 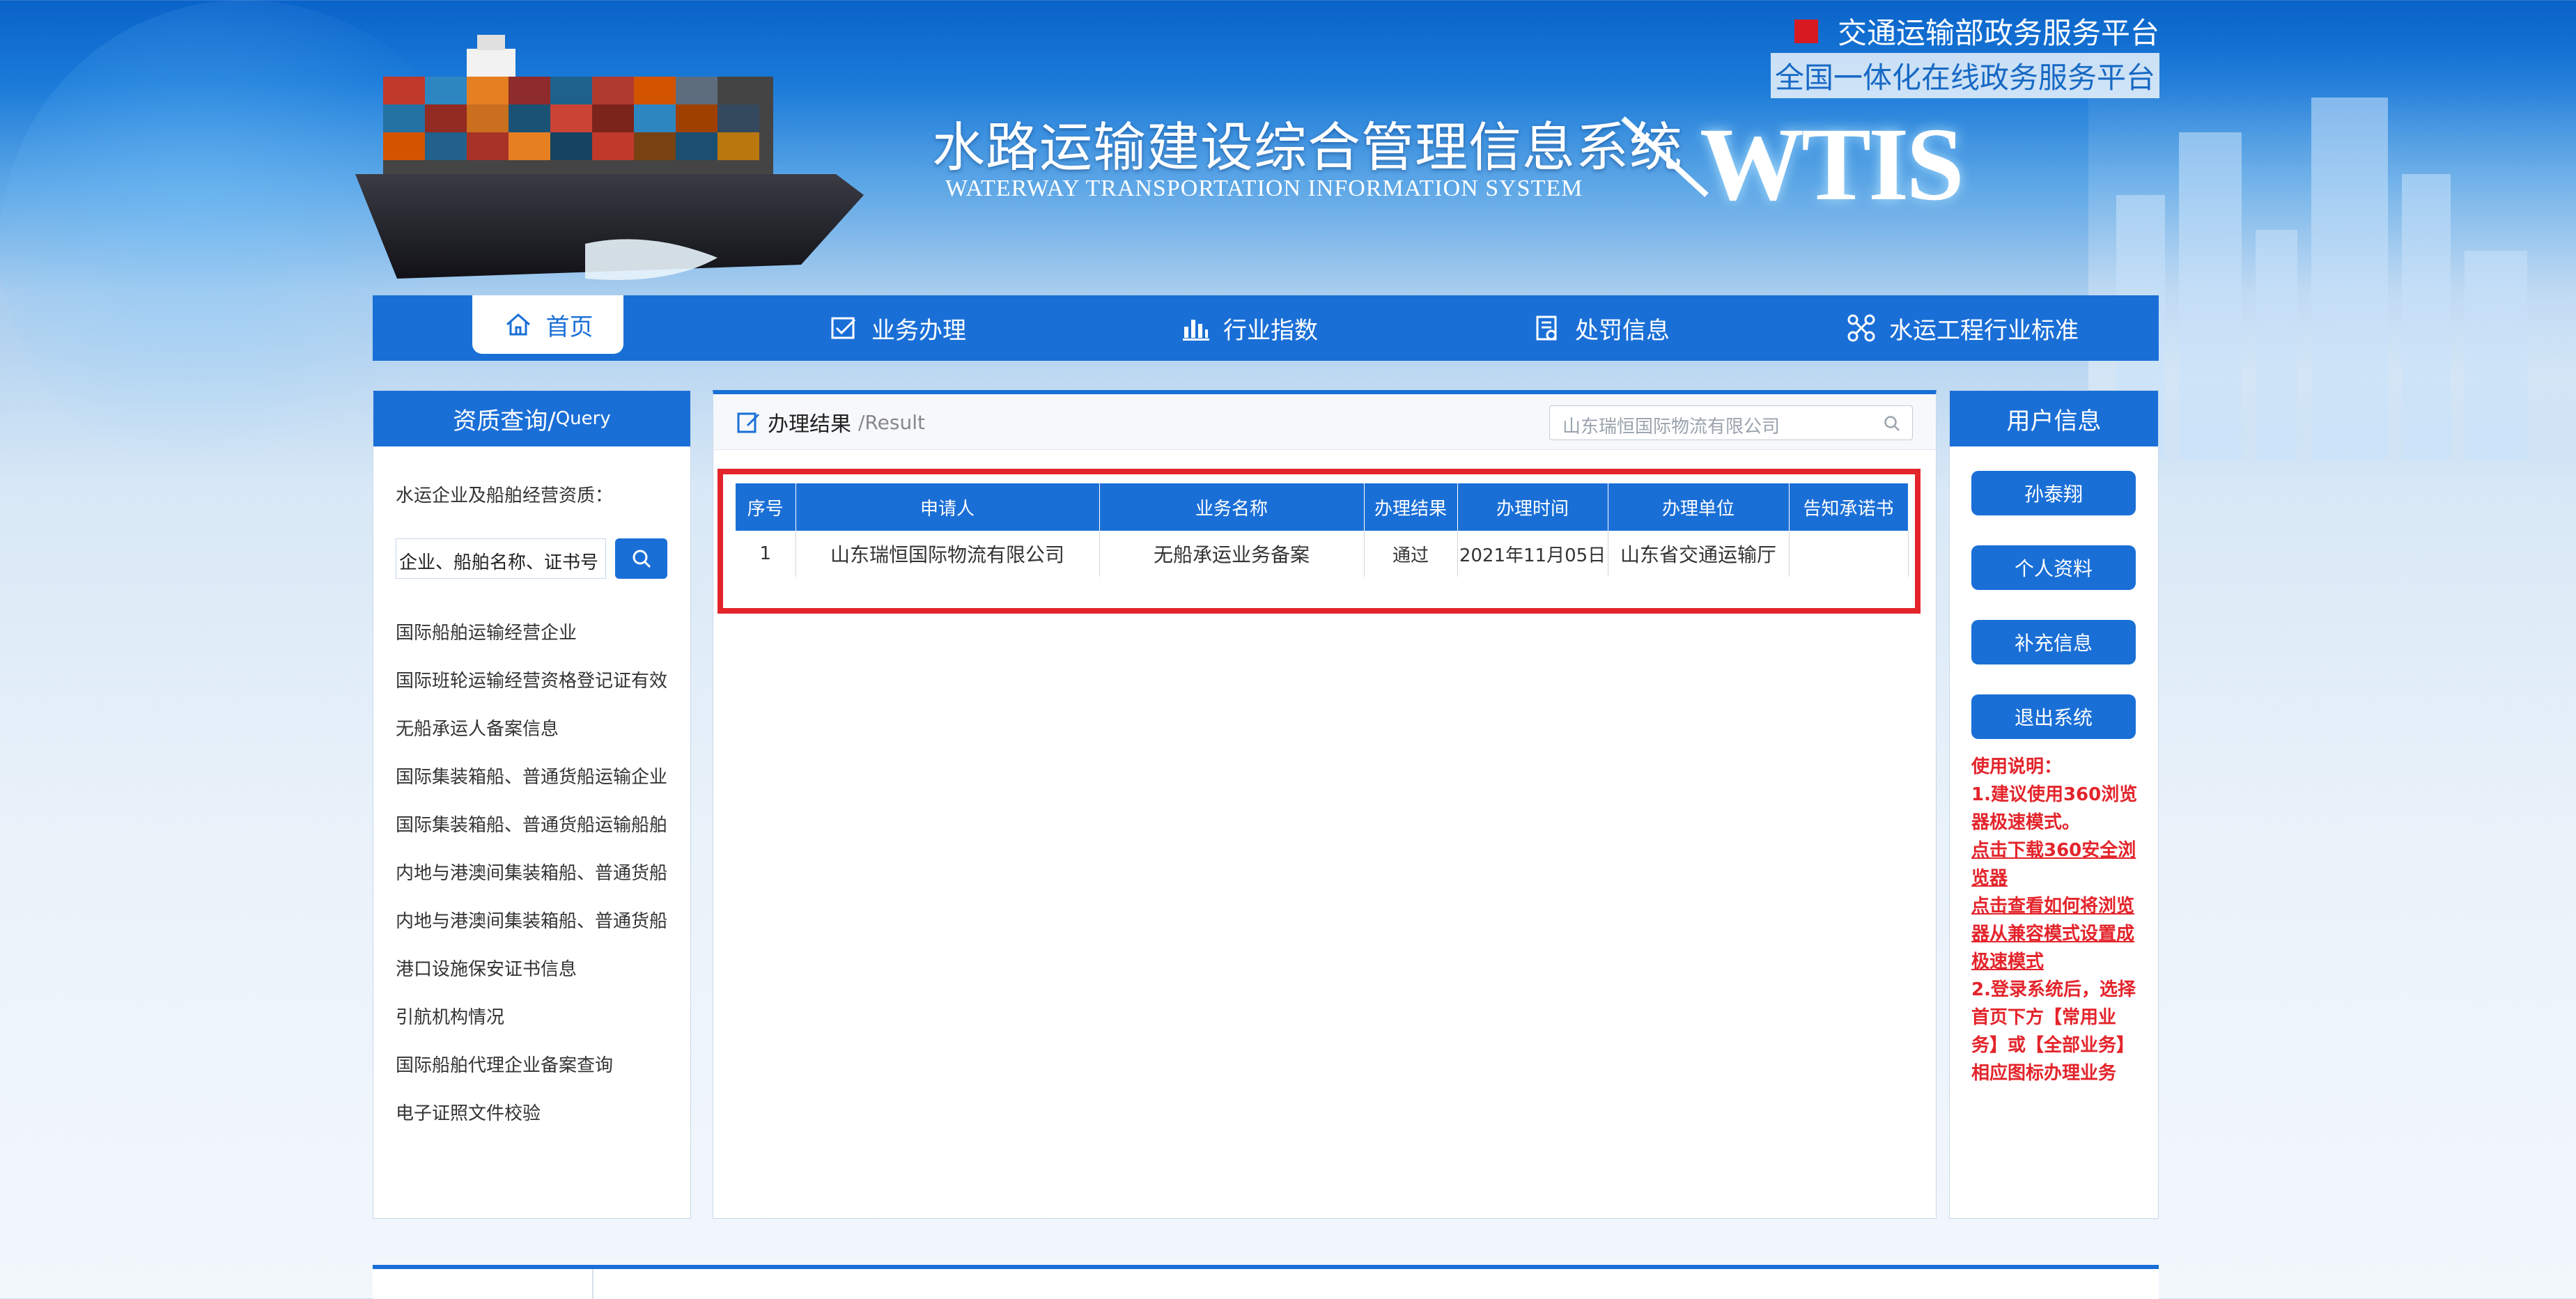 I want to click on cell-business: 无船承运业务备案, so click(x=1232, y=554).